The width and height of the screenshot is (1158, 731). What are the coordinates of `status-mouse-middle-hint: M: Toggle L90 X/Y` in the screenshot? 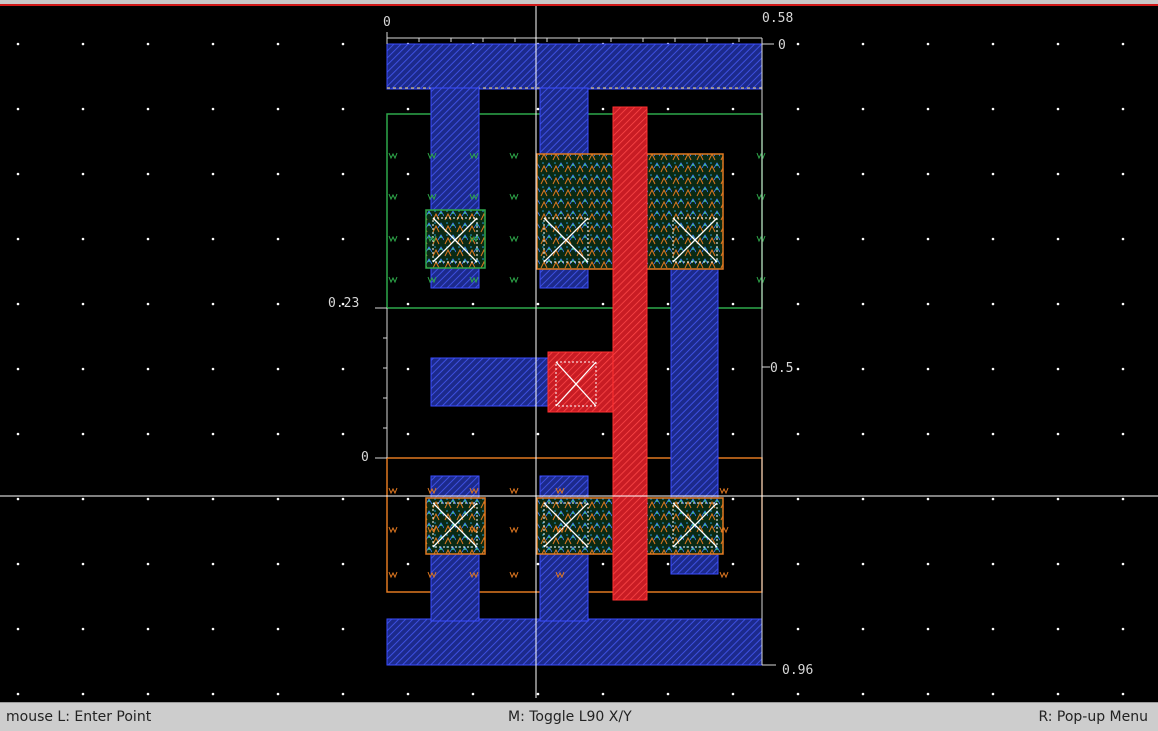 It's located at (570, 717).